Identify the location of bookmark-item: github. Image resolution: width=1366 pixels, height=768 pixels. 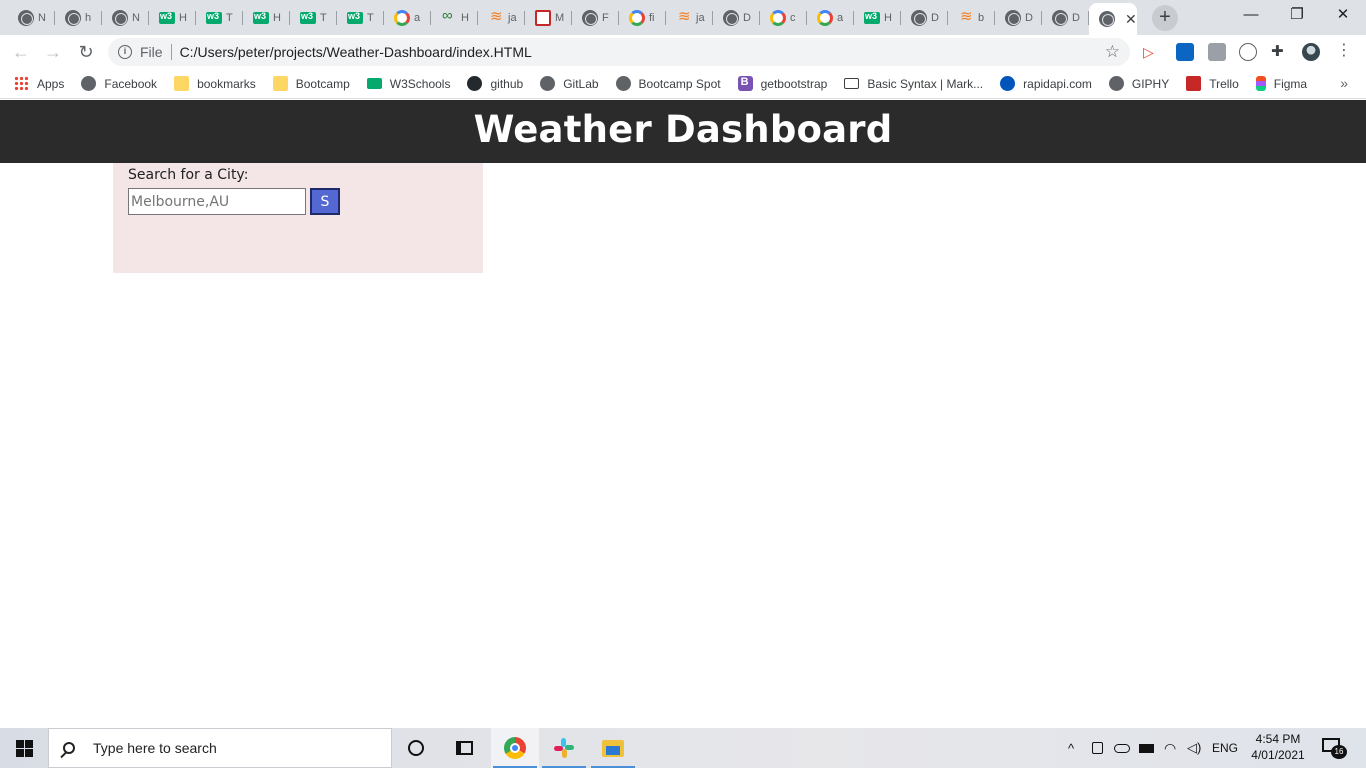
(495, 83).